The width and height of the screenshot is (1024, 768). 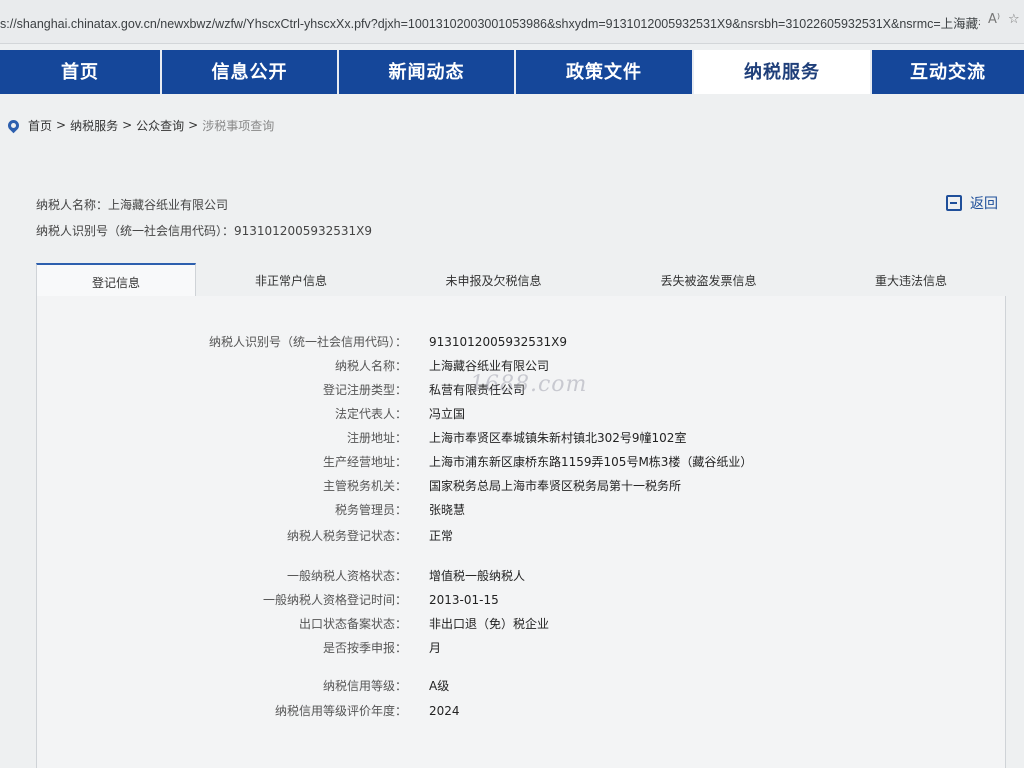 I want to click on detail-label: 纳税信用等级：, so click(x=364, y=686).